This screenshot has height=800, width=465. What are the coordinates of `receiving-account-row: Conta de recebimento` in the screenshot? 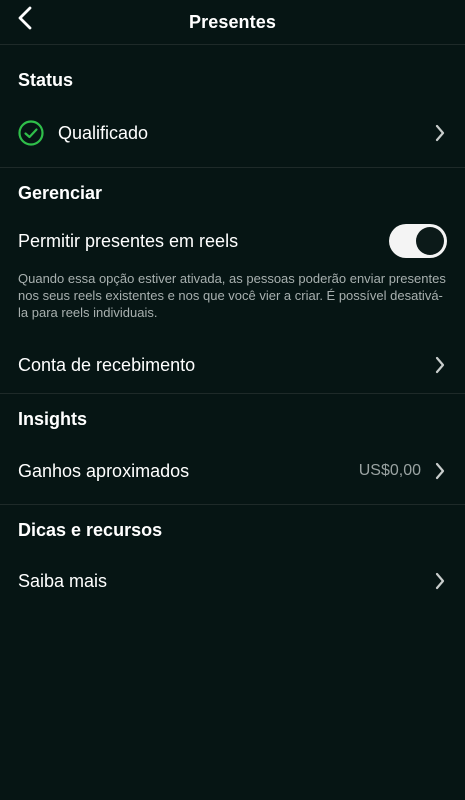 It's located at (232, 365).